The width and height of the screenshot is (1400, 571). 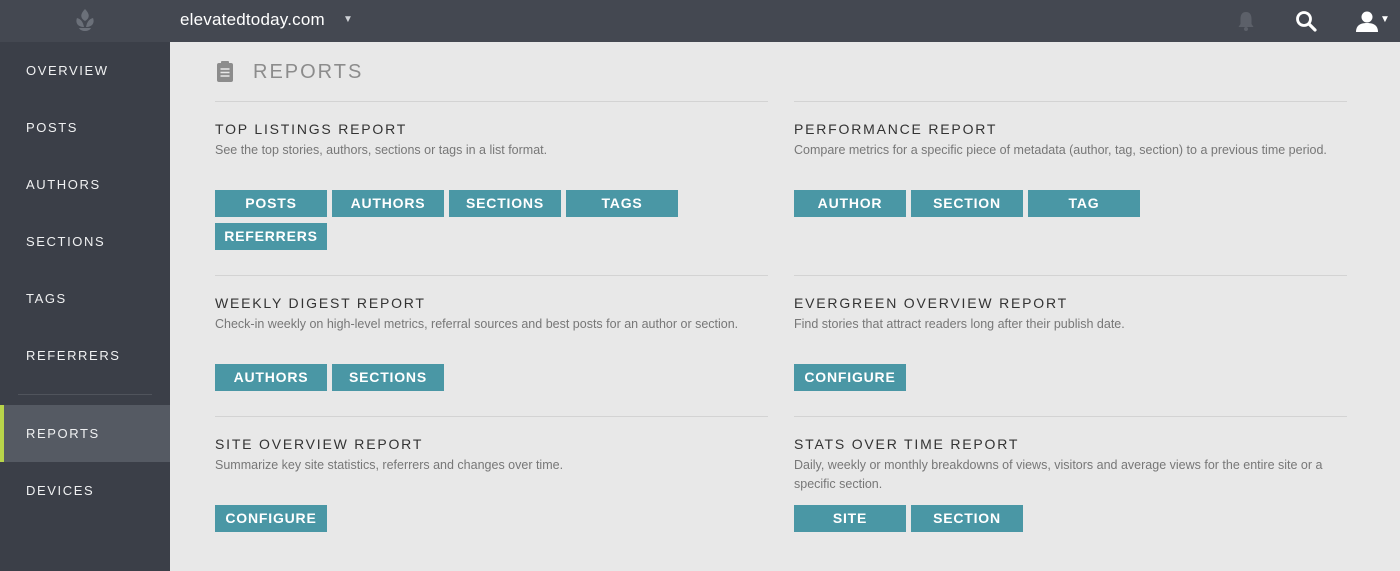 I want to click on sidebar-item-overview: OVERVIEW, so click(x=85, y=70).